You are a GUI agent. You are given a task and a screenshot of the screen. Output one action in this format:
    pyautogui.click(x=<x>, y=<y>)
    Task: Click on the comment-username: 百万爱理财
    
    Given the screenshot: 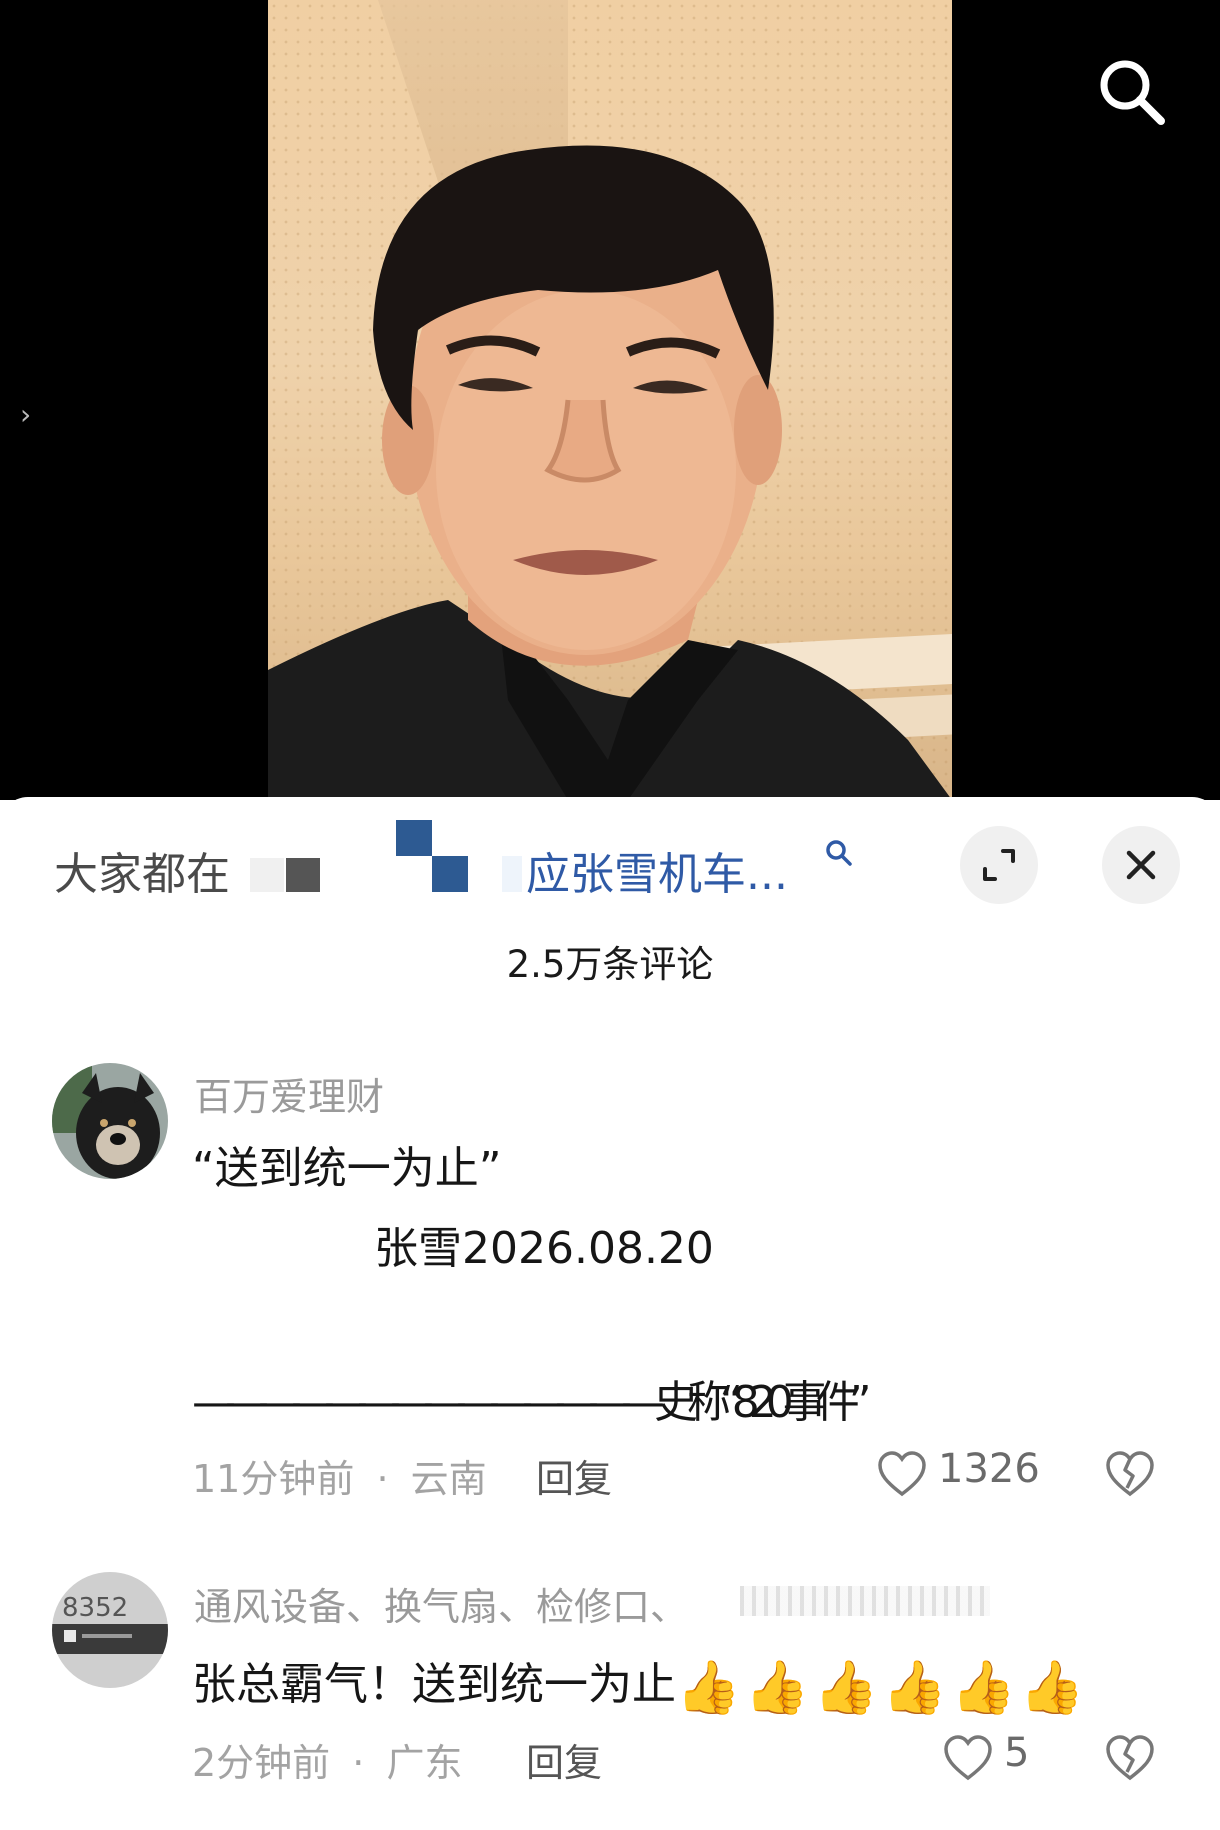 What is the action you would take?
    pyautogui.click(x=289, y=1093)
    